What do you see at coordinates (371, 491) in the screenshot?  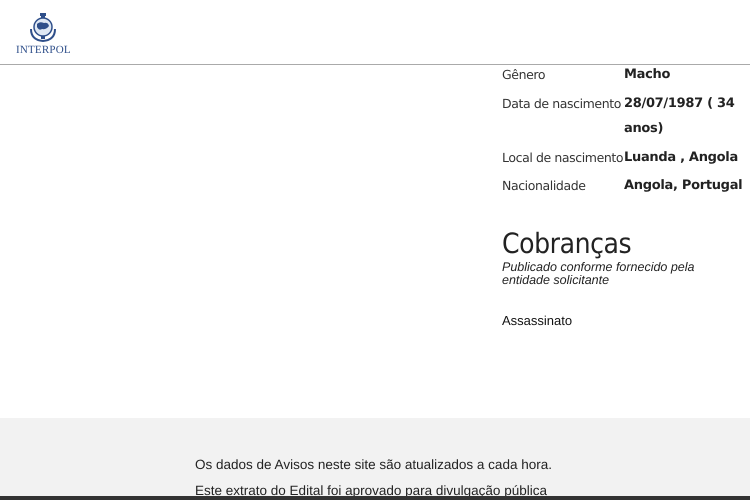 I see `footer-text: Este extrato do Edital foi aprovado para divulgação pública` at bounding box center [371, 491].